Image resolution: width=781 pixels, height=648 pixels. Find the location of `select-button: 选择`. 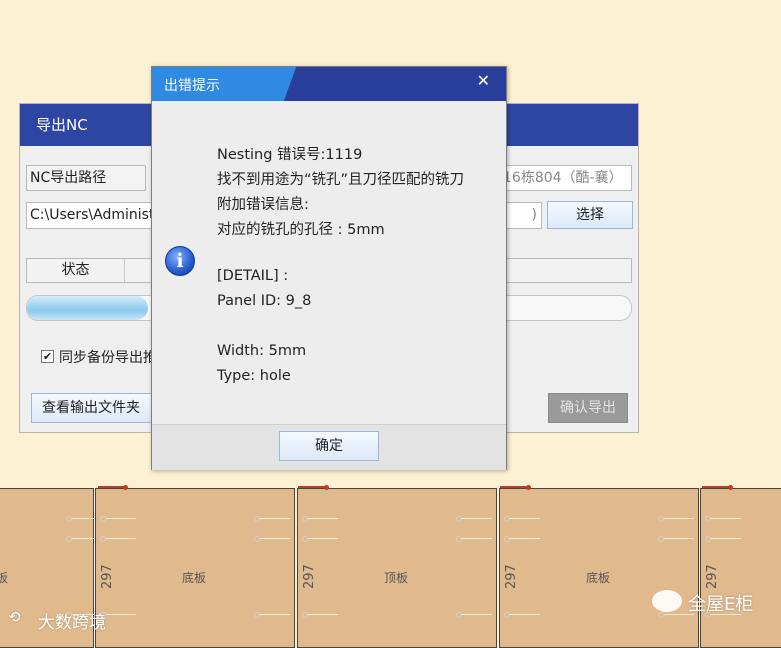

select-button: 选择 is located at coordinates (590, 215).